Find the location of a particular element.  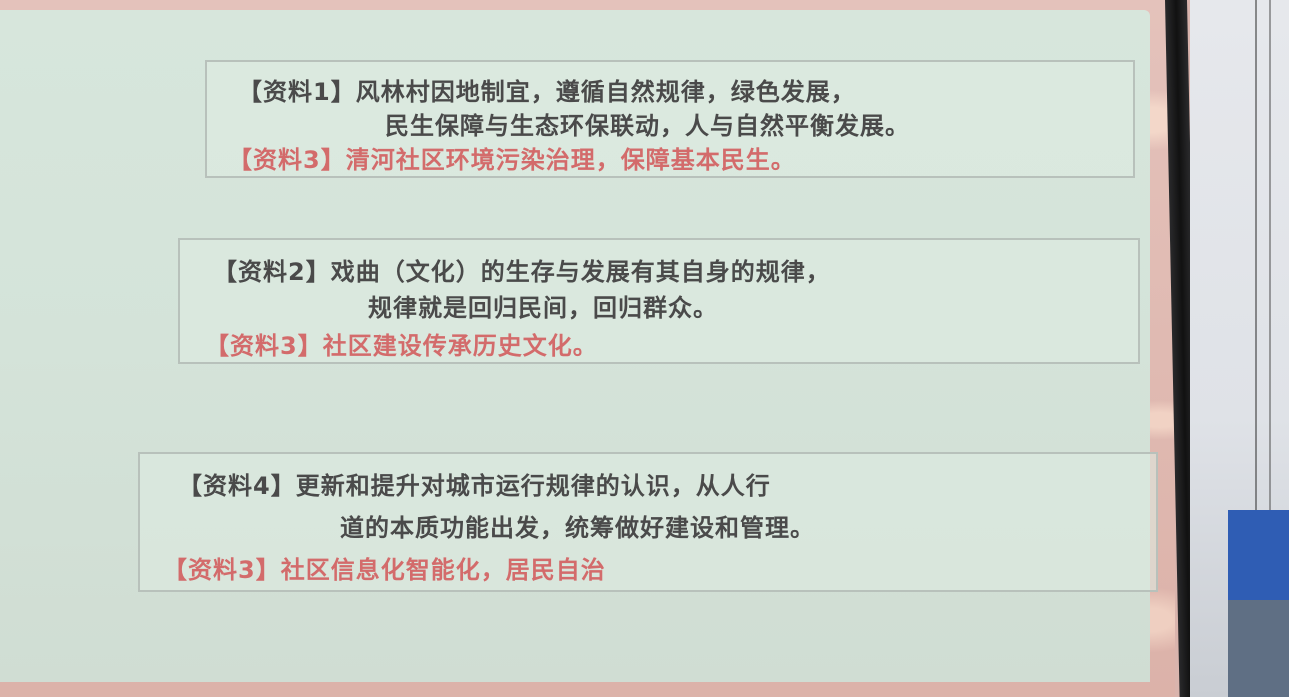

card-3-text-3: 社区信息化智能化，居民自治 is located at coordinates (443, 570).